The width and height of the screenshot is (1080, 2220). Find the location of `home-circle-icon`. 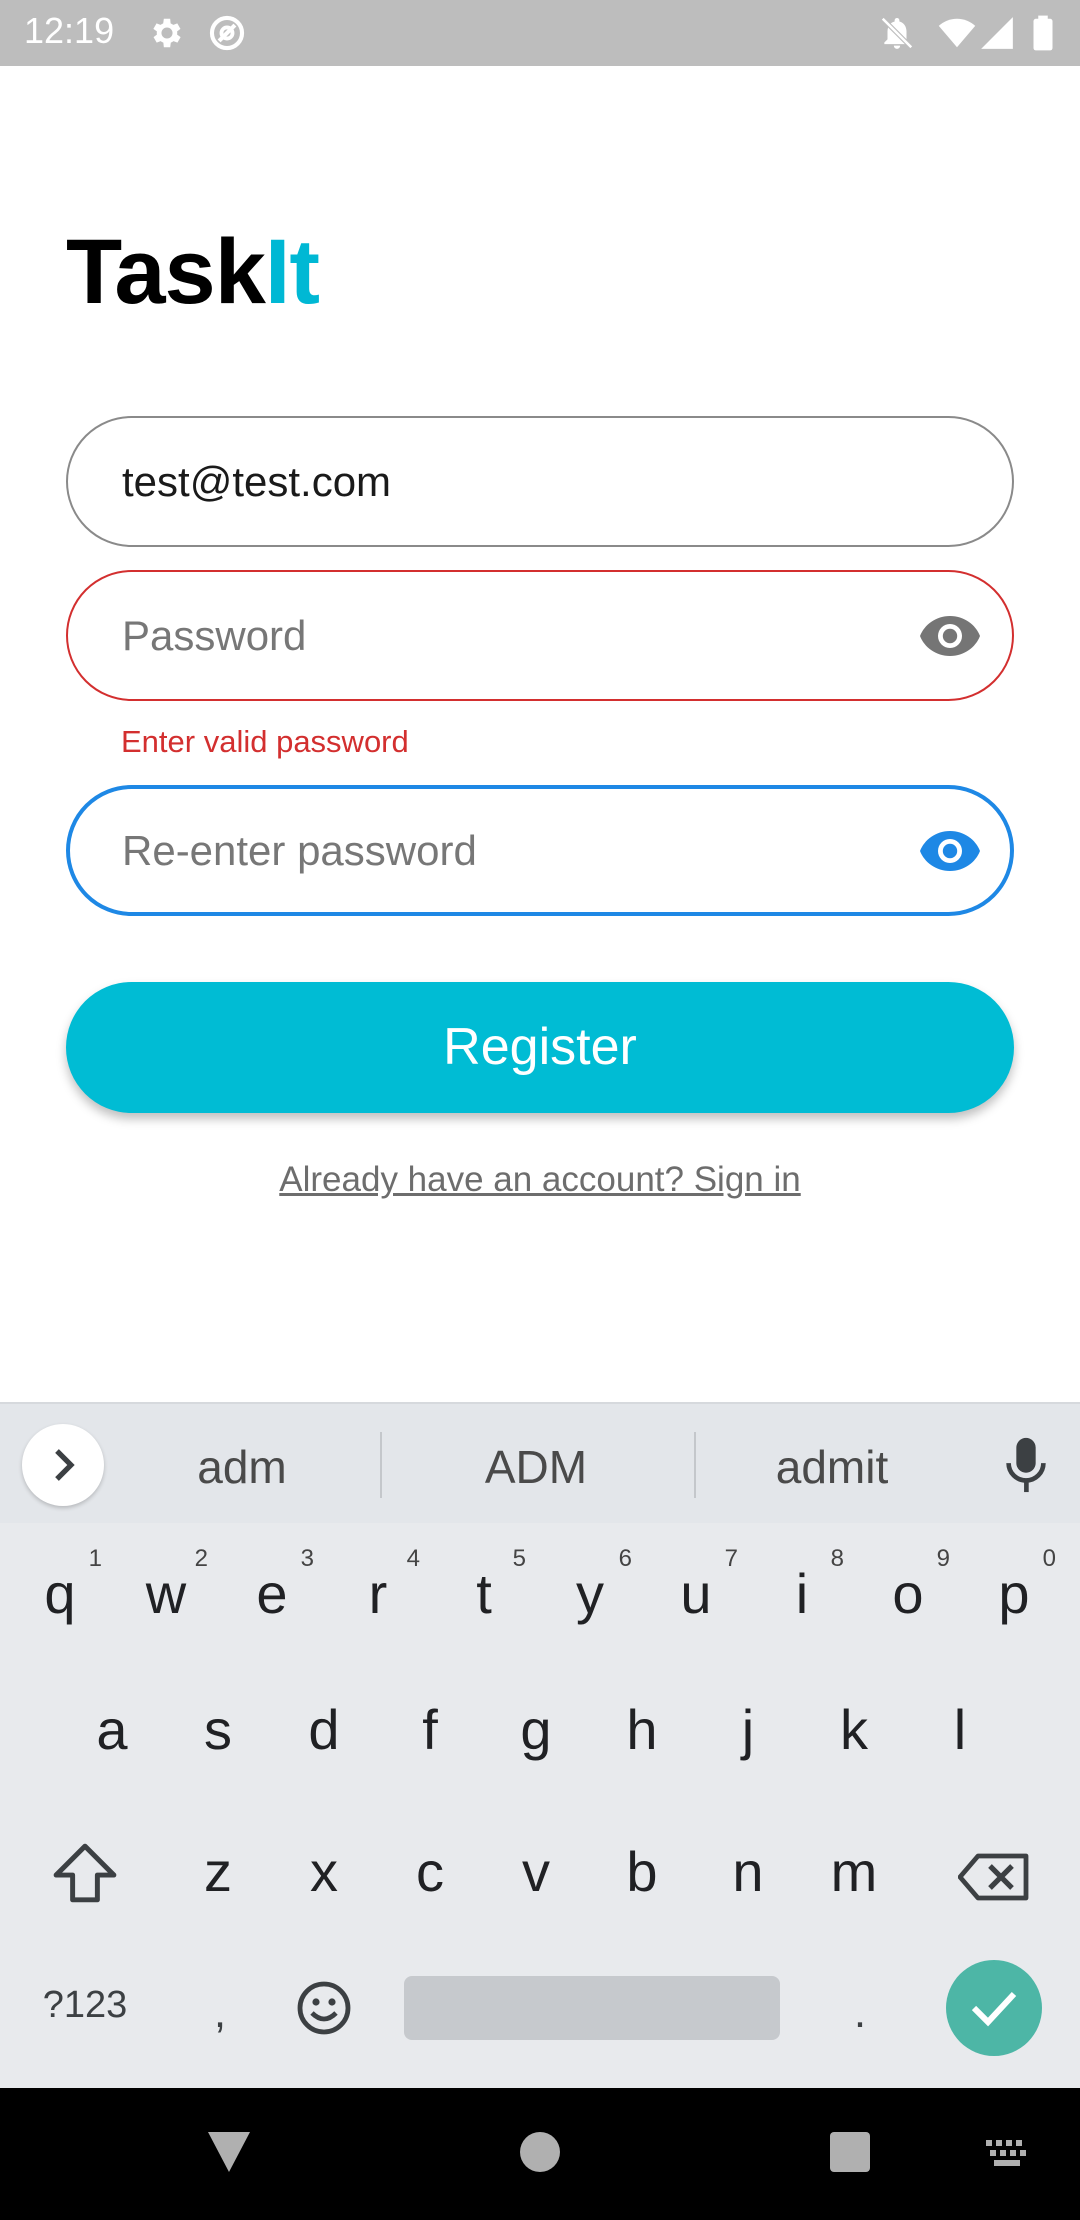

home-circle-icon is located at coordinates (540, 2152).